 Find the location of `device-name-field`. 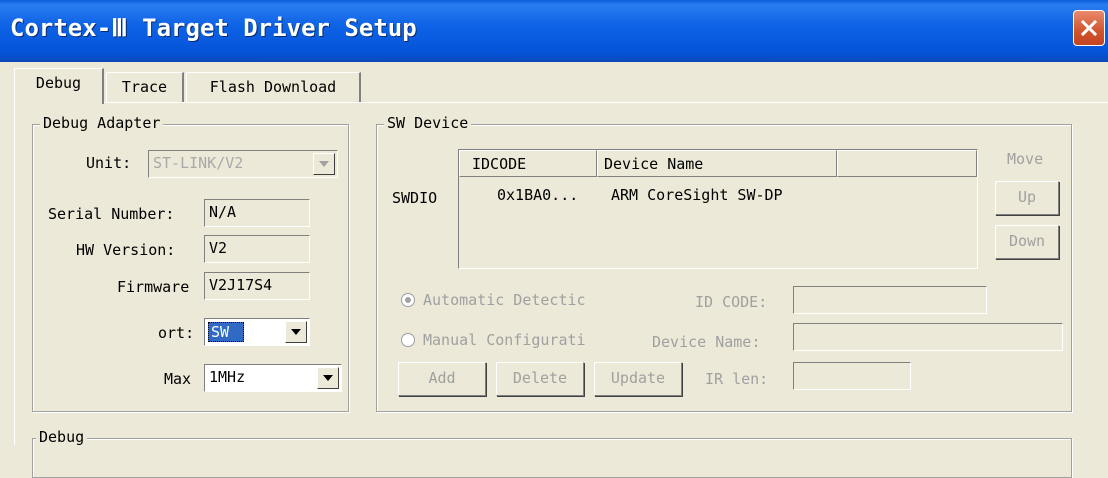

device-name-field is located at coordinates (928, 337).